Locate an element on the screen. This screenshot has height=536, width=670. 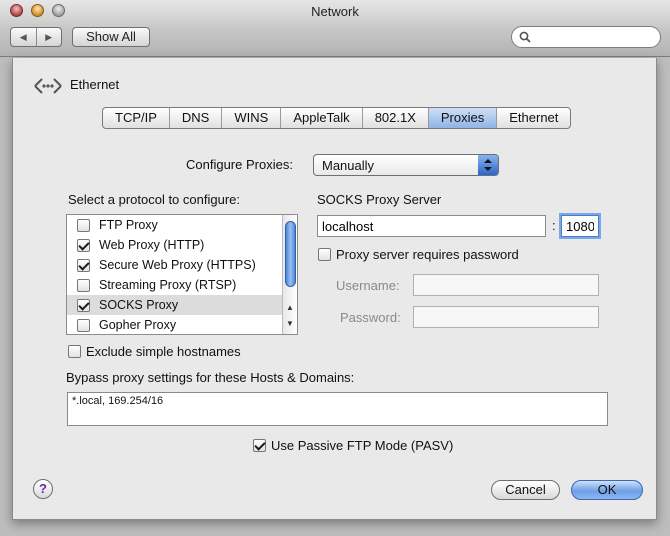
list-item: Secure Web Proxy (HTTPS) is located at coordinates (175, 265).